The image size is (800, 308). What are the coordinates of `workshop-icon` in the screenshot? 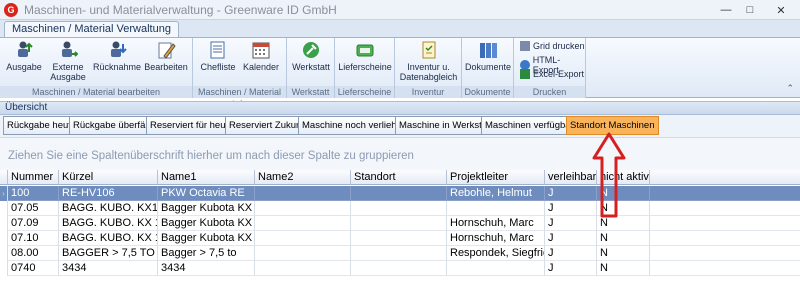 It's located at (311, 50).